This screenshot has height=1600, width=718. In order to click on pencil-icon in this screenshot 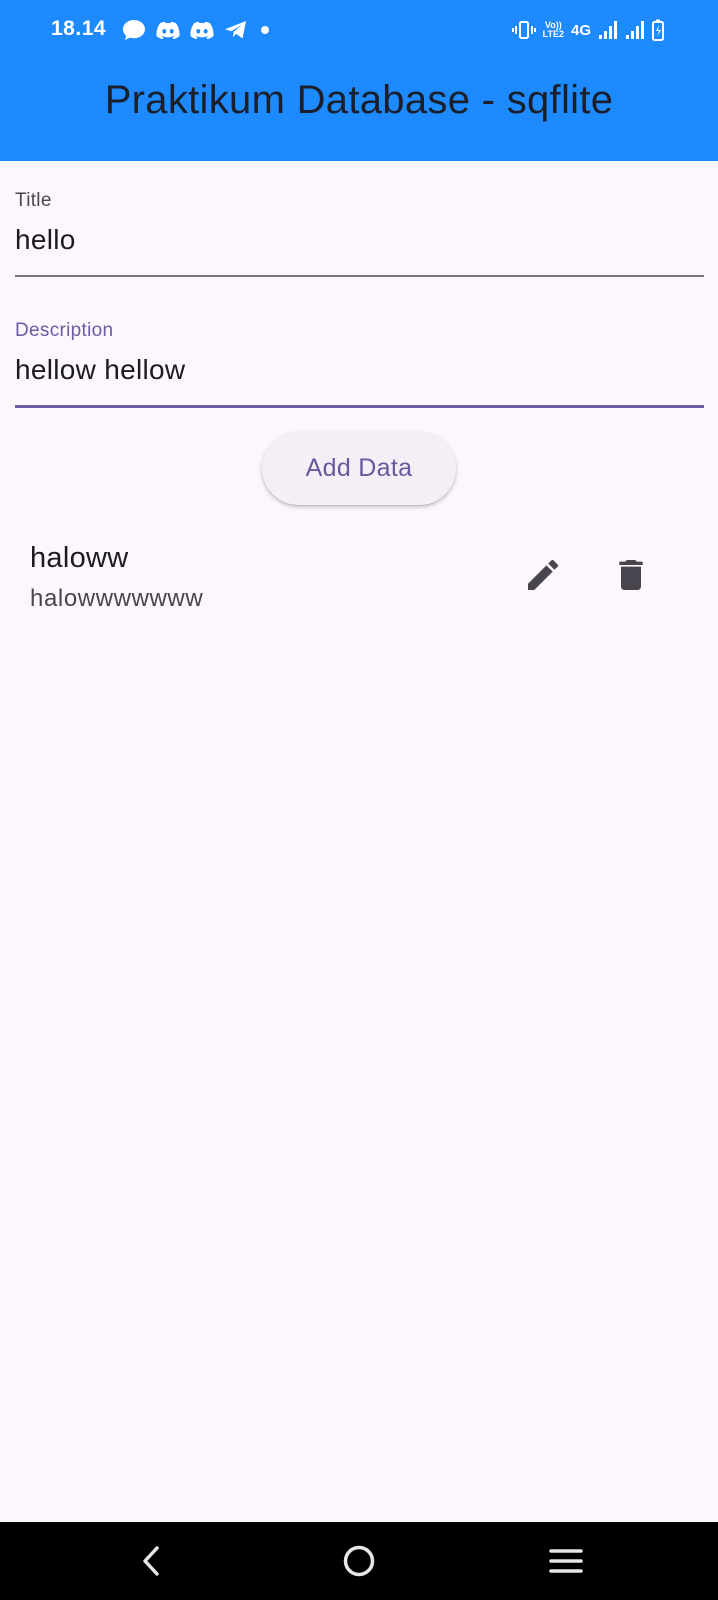, I will do `click(543, 574)`.